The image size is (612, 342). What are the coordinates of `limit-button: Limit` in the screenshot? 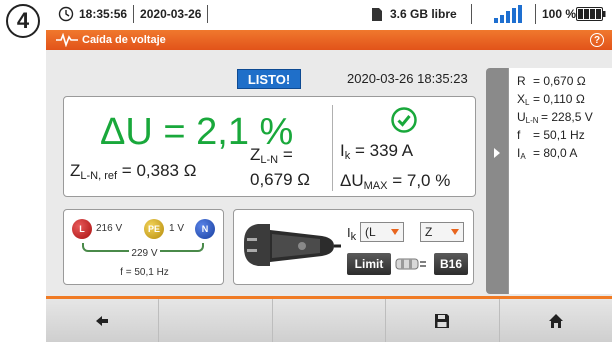 It's located at (369, 264).